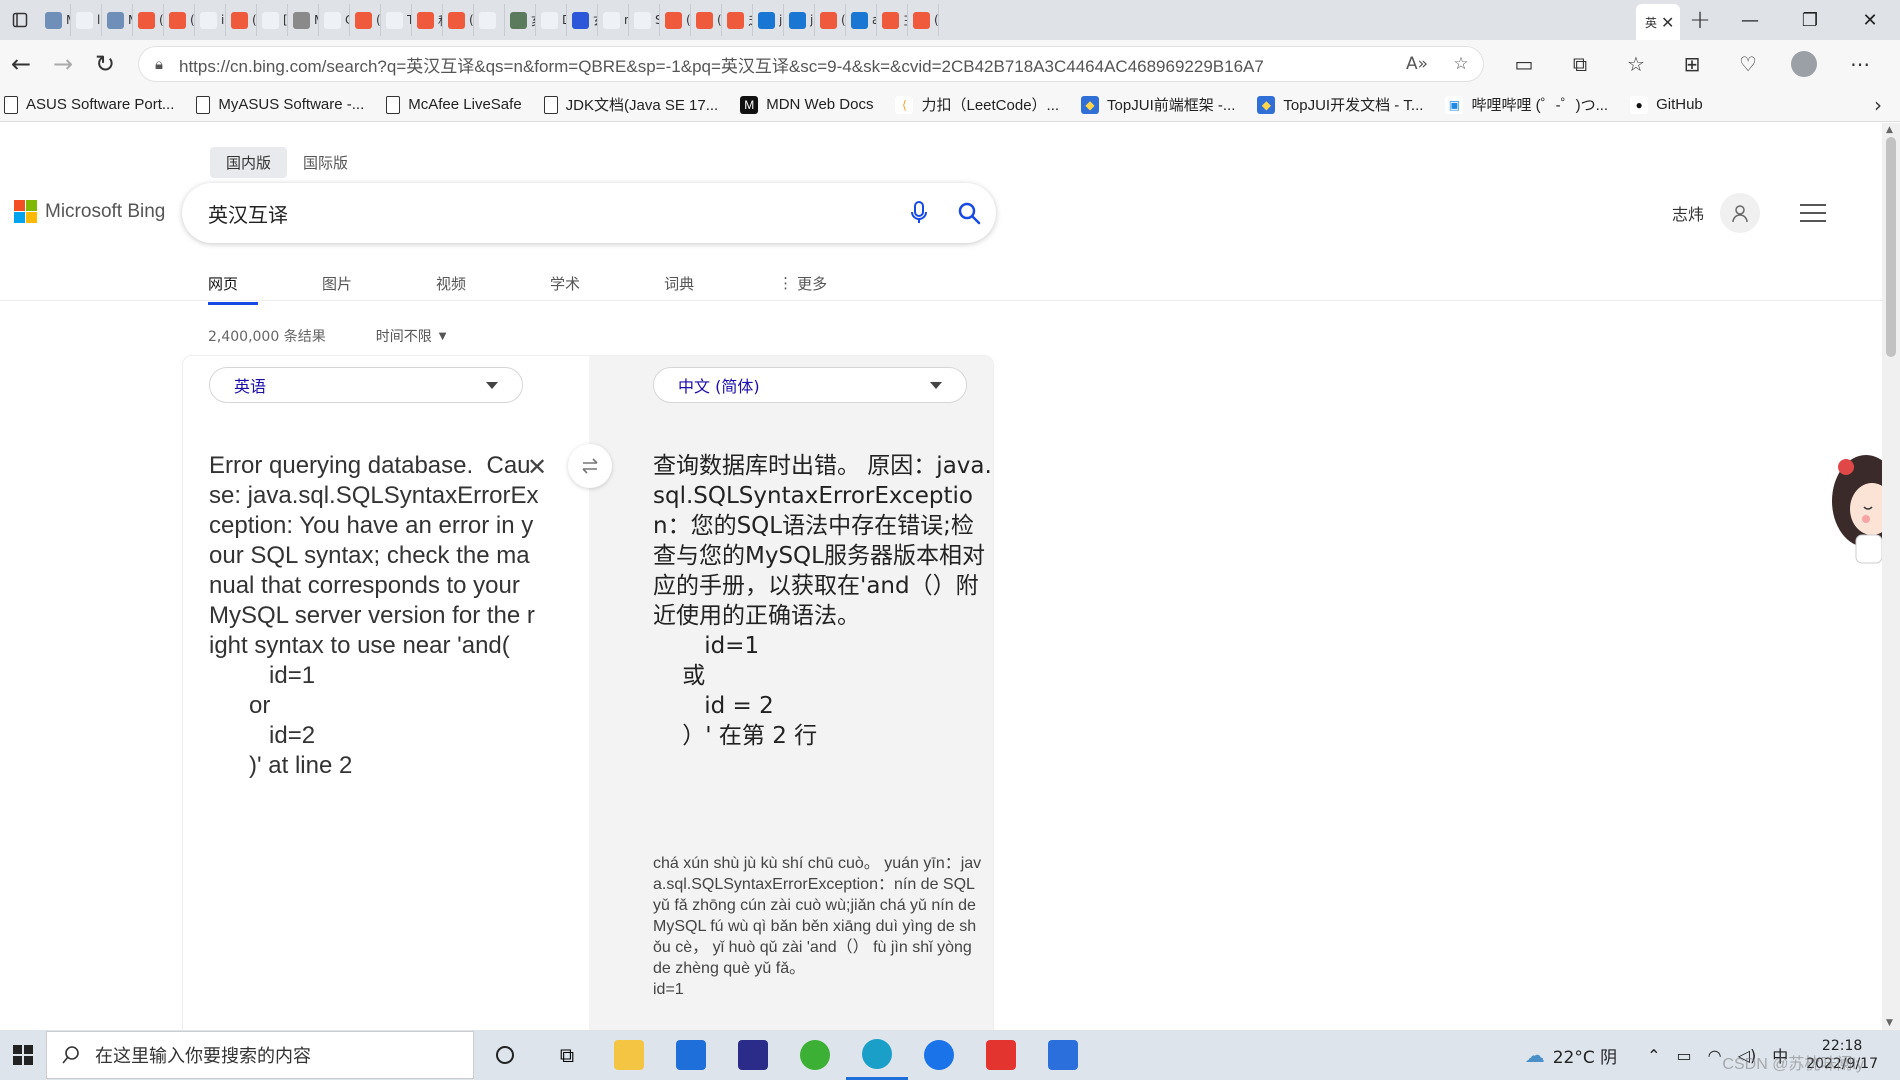  I want to click on scope-tab-international: 国际版, so click(325, 162).